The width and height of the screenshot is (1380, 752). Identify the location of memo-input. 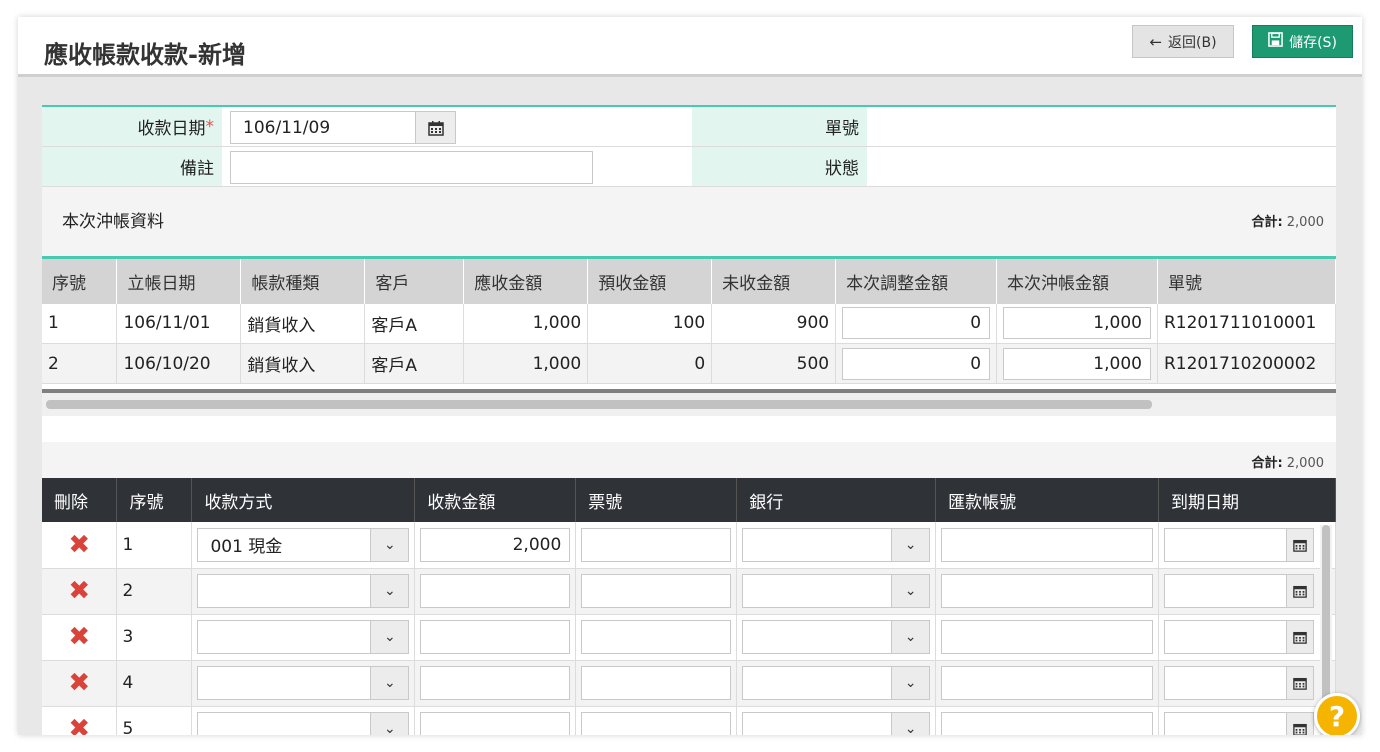
(411, 167).